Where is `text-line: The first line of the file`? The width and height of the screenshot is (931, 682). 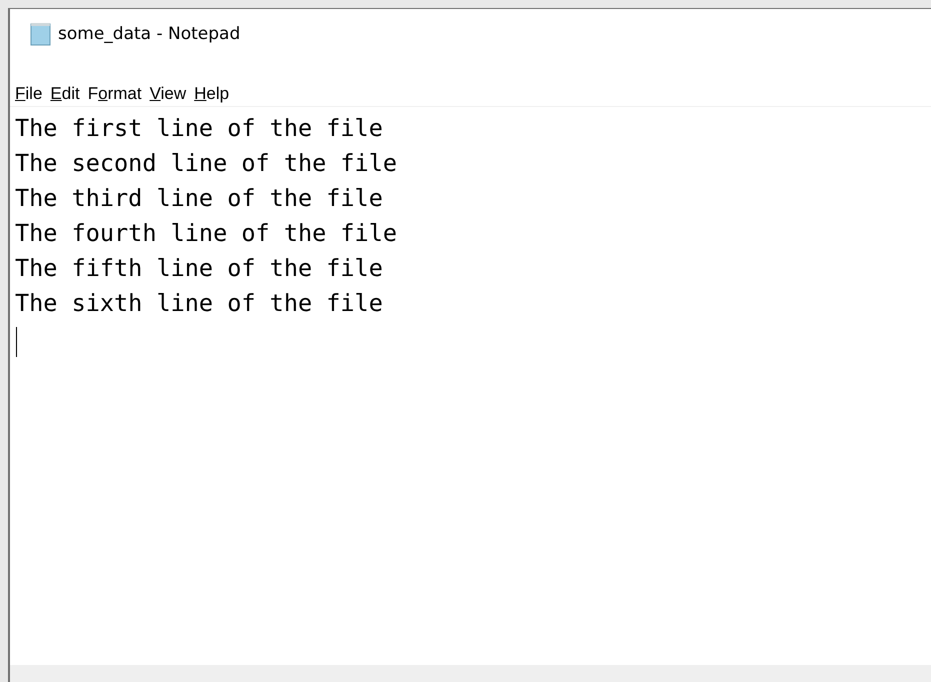 text-line: The first line of the file is located at coordinates (199, 128).